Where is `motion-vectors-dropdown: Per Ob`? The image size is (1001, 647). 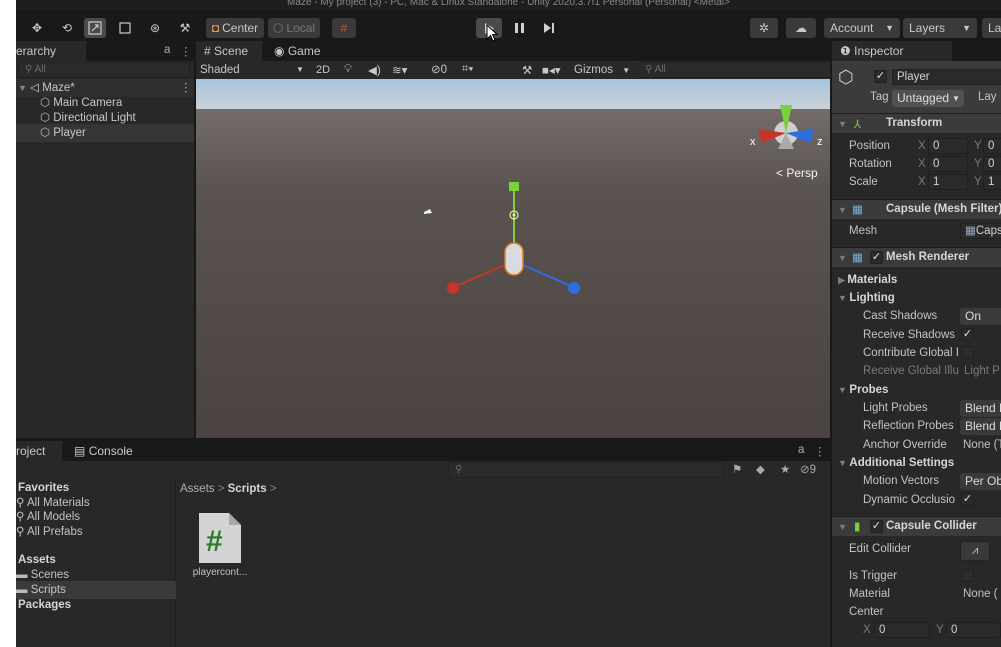
motion-vectors-dropdown: Per Ob is located at coordinates (980, 481).